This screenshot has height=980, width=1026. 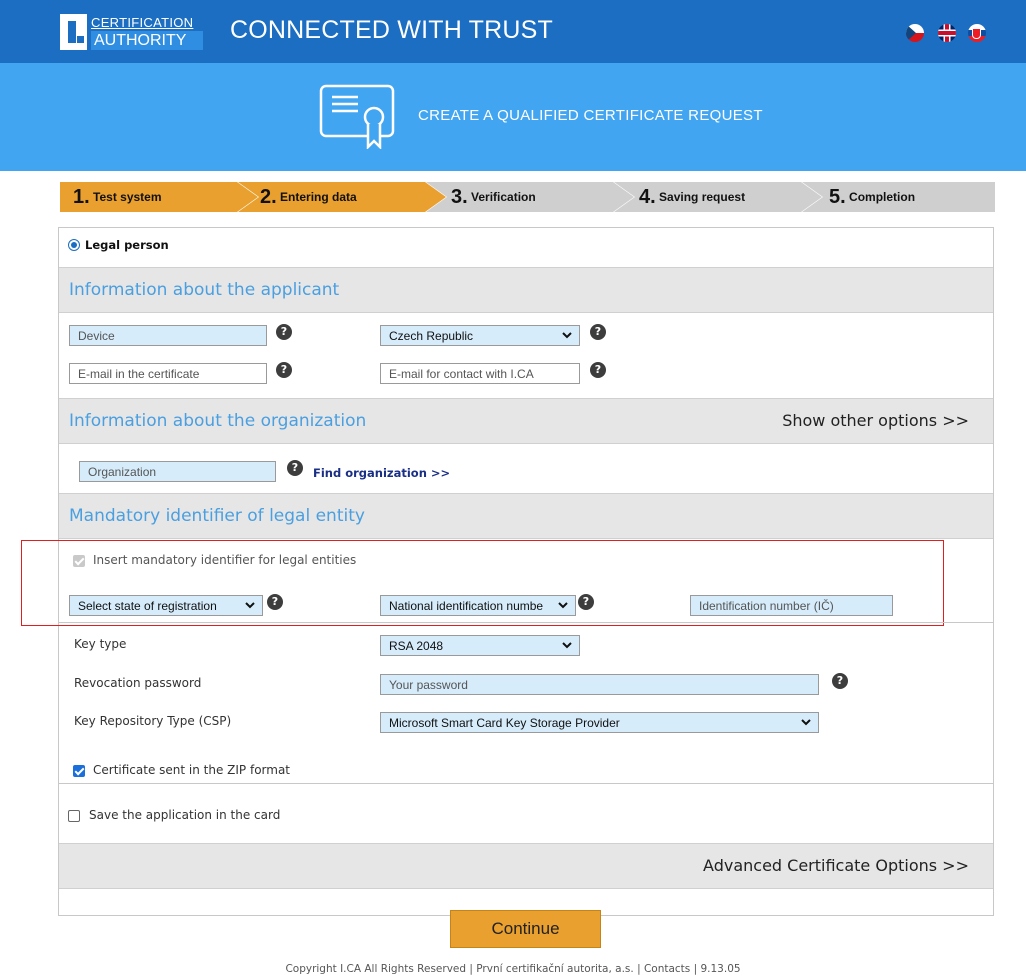 What do you see at coordinates (74, 816) in the screenshot?
I see `save-in-card-checkbox` at bounding box center [74, 816].